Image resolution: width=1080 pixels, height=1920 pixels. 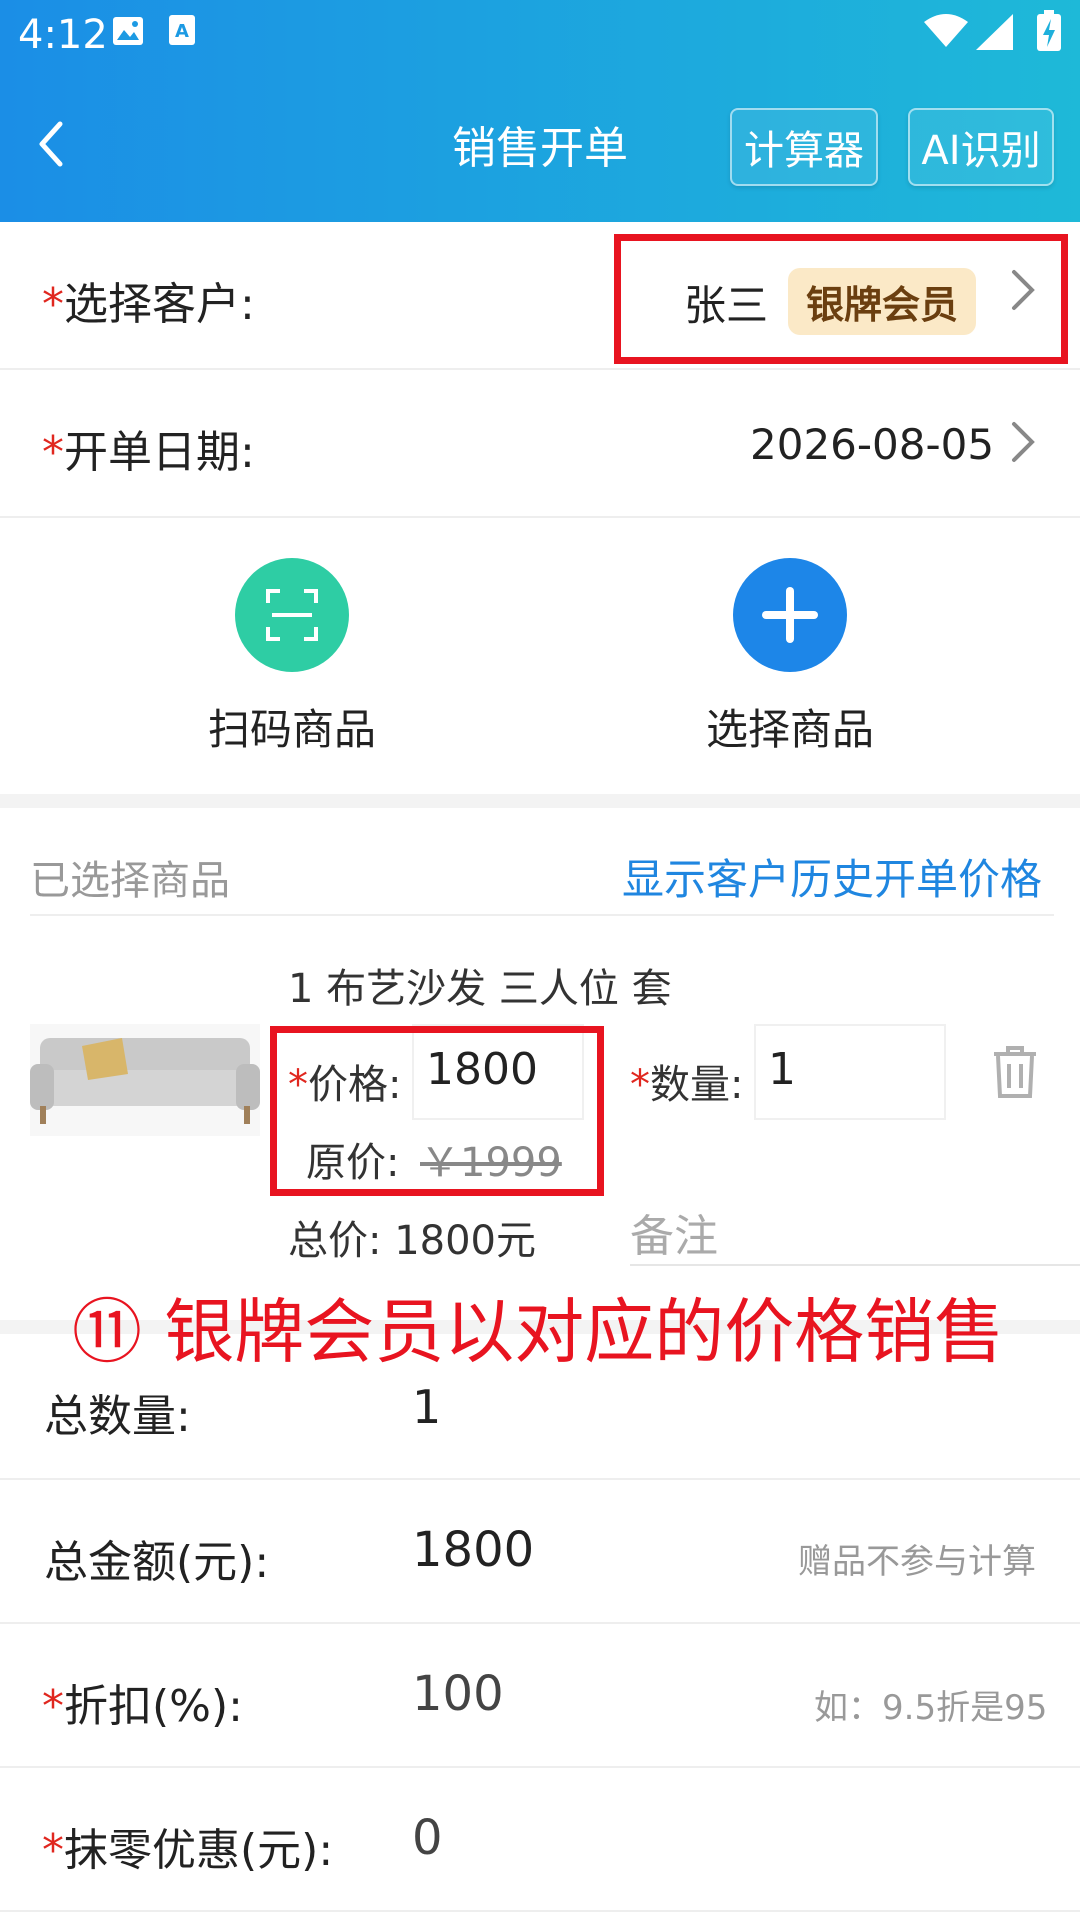 What do you see at coordinates (427, 1407) in the screenshot?
I see `total-qty-value: 1` at bounding box center [427, 1407].